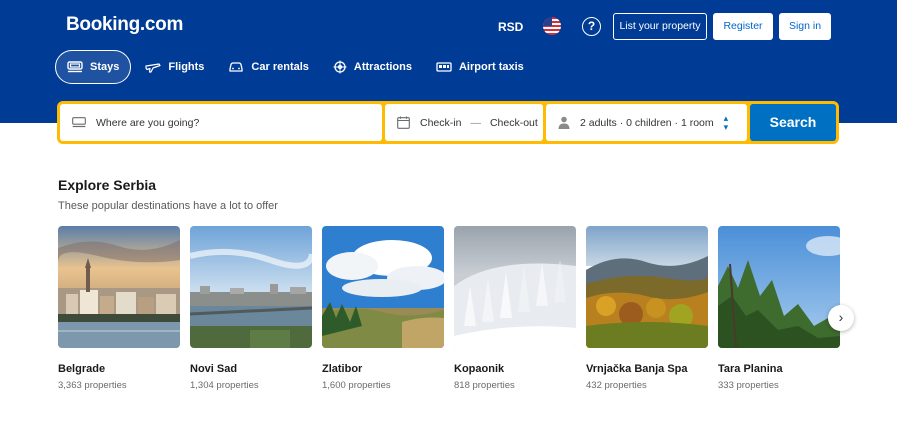  Describe the element at coordinates (484, 385) in the screenshot. I see `destination-count: 818 properties` at that location.